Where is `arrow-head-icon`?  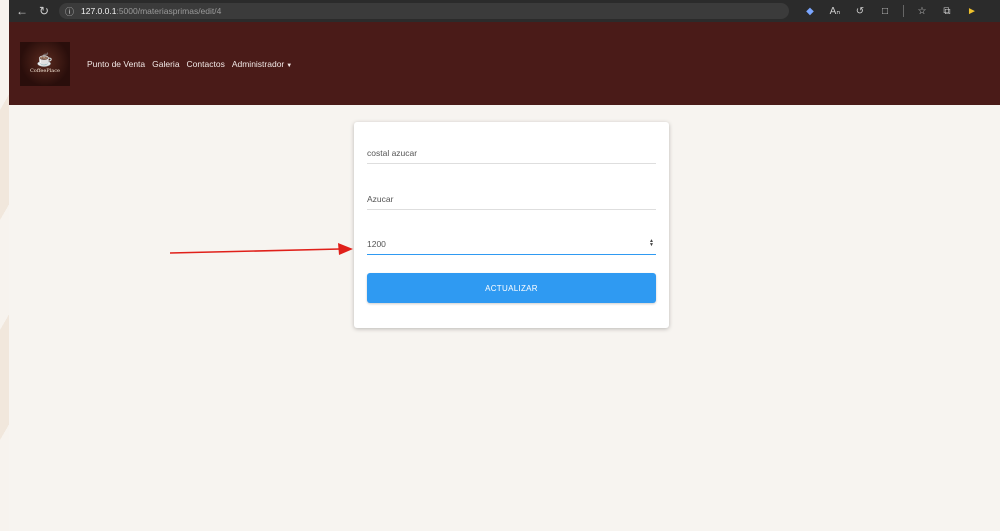
arrow-head-icon is located at coordinates (345, 249).